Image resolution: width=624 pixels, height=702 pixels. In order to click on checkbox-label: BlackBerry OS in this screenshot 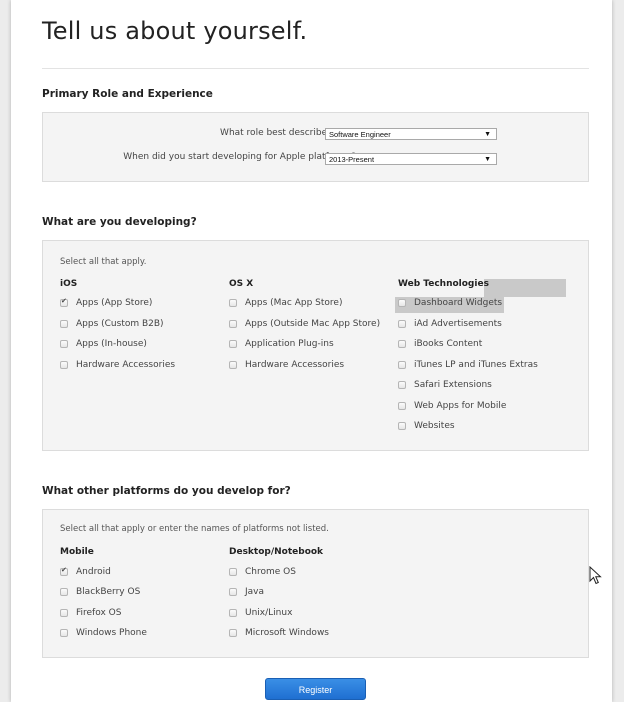, I will do `click(108, 592)`.